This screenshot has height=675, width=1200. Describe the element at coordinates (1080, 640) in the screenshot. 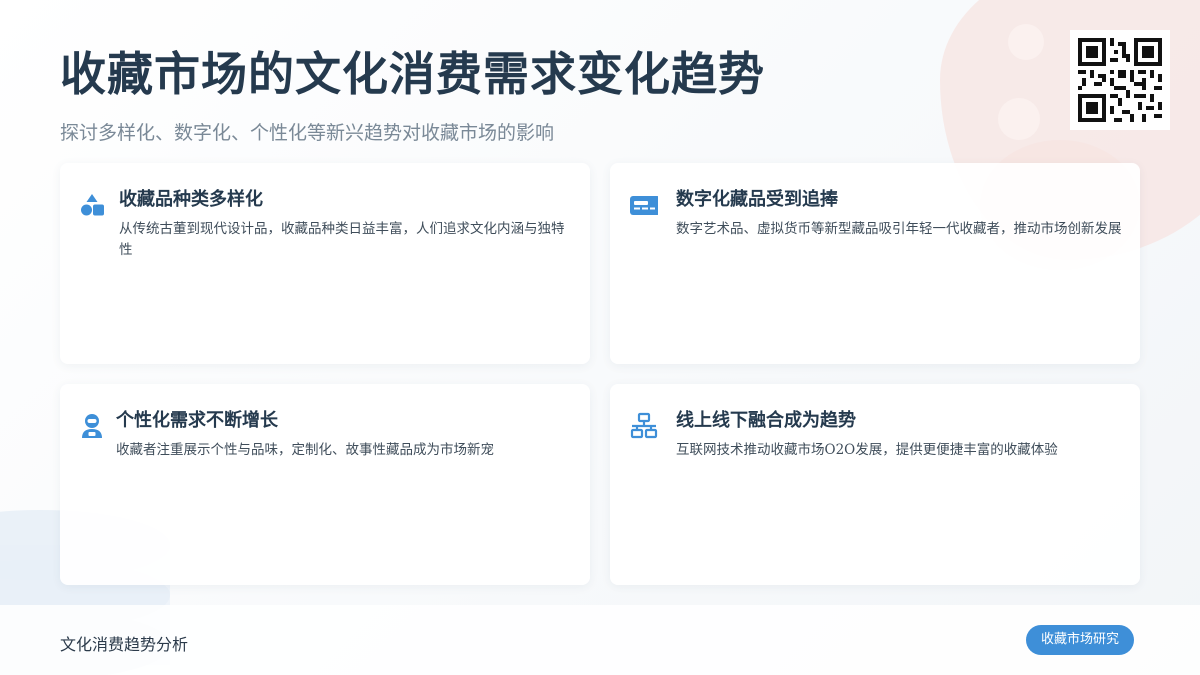

I see `topic-badge: 收藏市场研究` at that location.